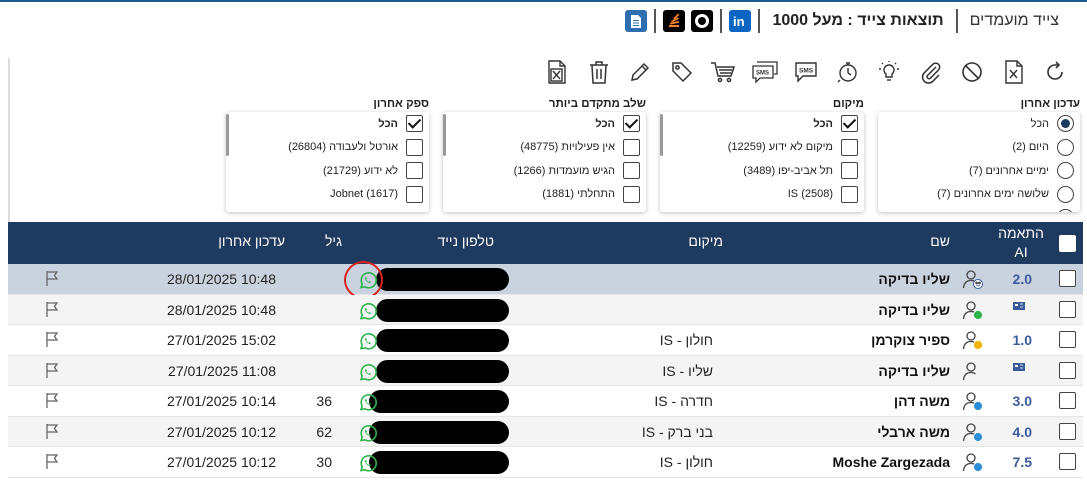 The height and width of the screenshot is (481, 1087). I want to click on sms-bulk-icon: SMS, so click(765, 72).